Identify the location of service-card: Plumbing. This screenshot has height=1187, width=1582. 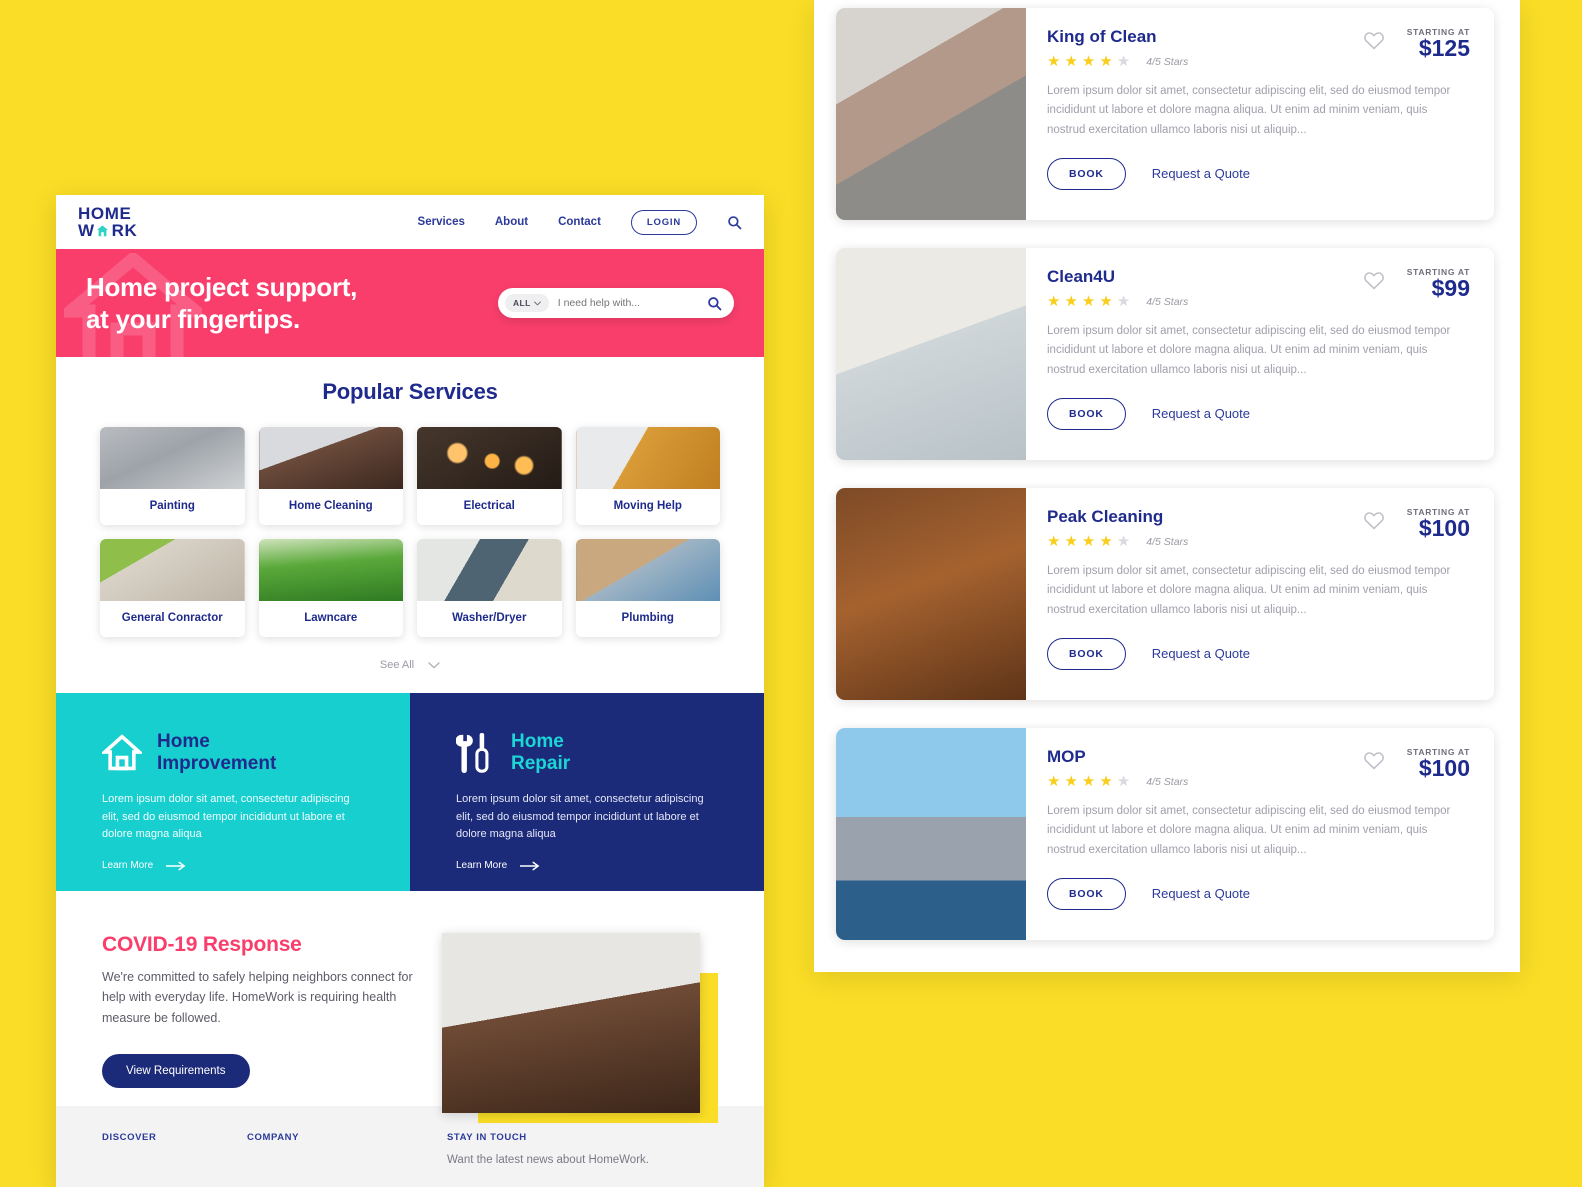
(647, 588).